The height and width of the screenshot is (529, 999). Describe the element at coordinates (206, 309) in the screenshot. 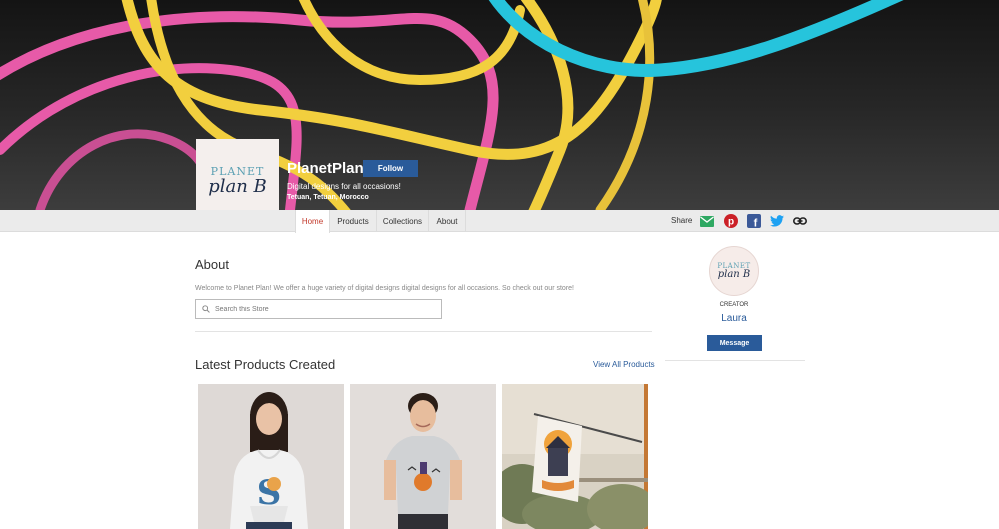

I see `search-icon` at that location.